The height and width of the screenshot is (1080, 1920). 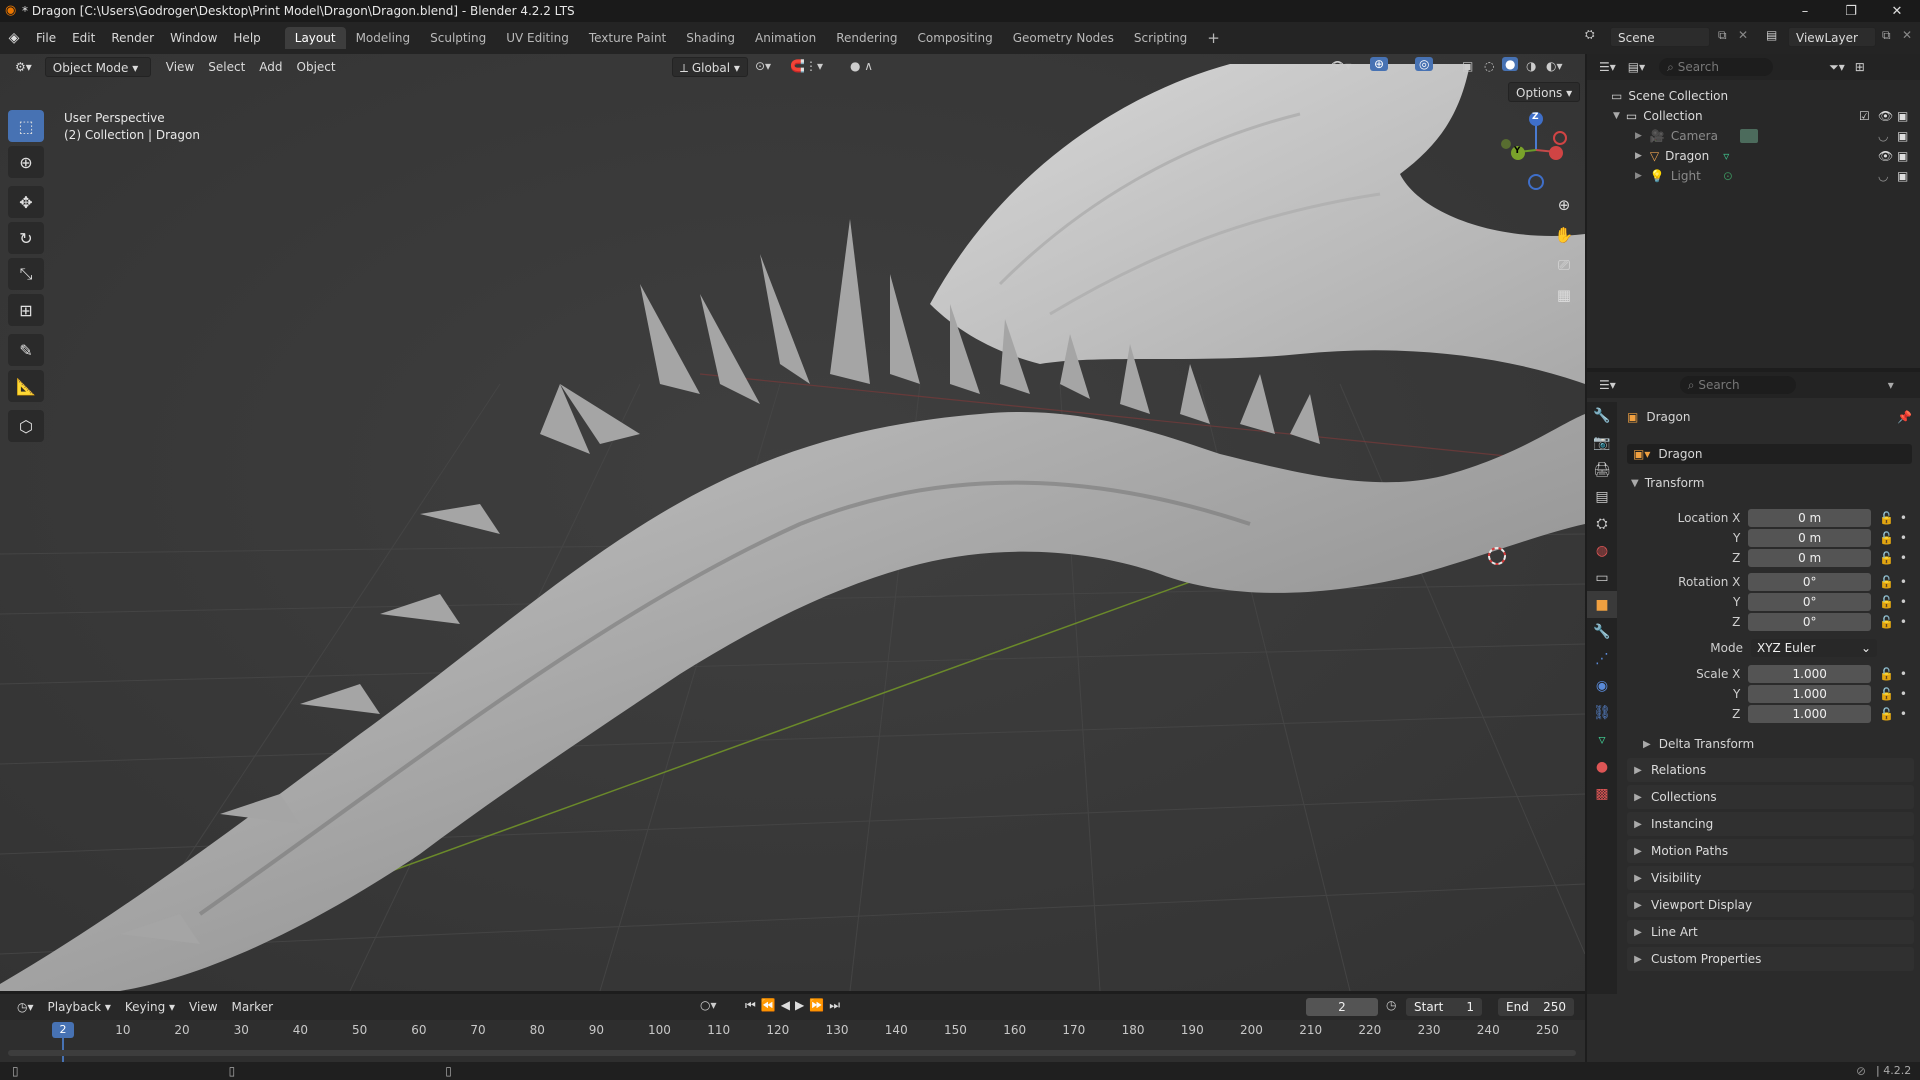 I want to click on scene-tab-icon: ⛭, so click(x=1602, y=523).